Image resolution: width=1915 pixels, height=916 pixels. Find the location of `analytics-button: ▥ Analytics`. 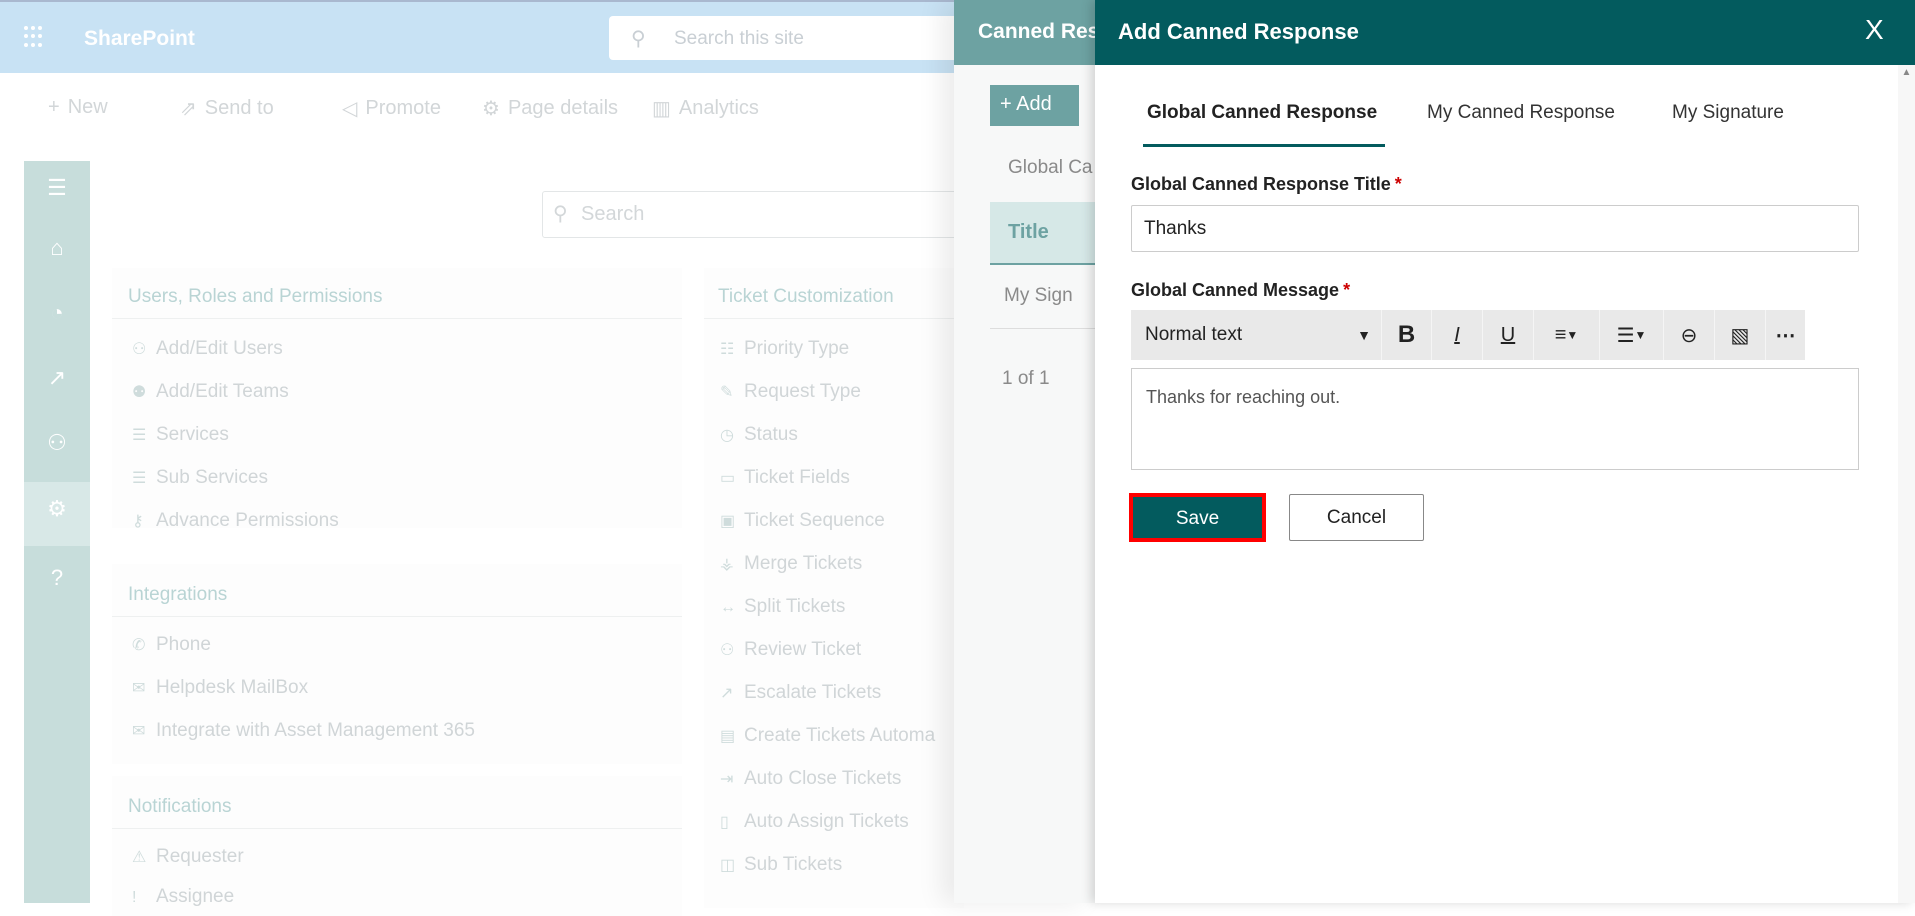

analytics-button: ▥ Analytics is located at coordinates (705, 108).